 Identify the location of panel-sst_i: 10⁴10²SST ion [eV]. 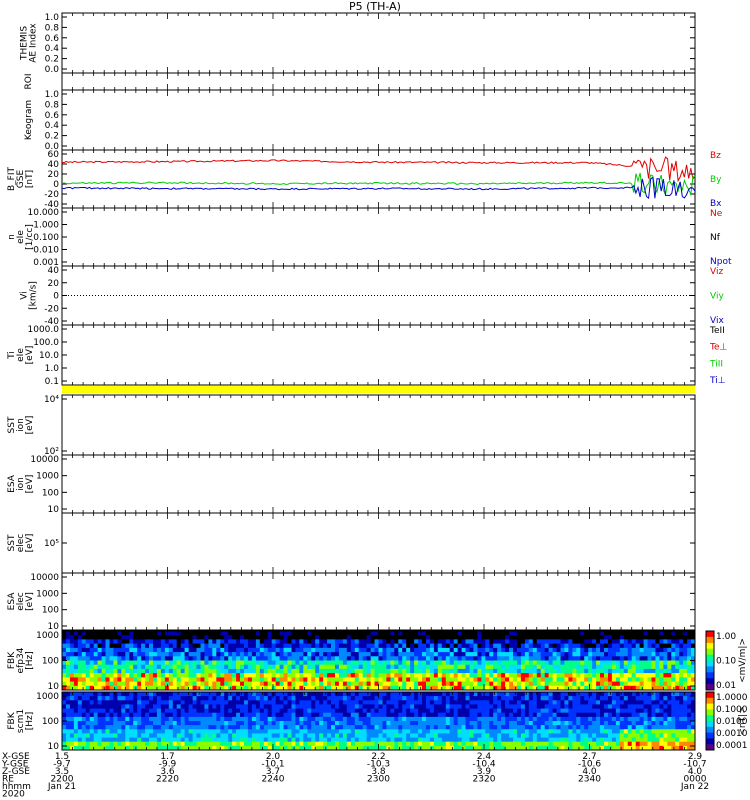
(351, 425).